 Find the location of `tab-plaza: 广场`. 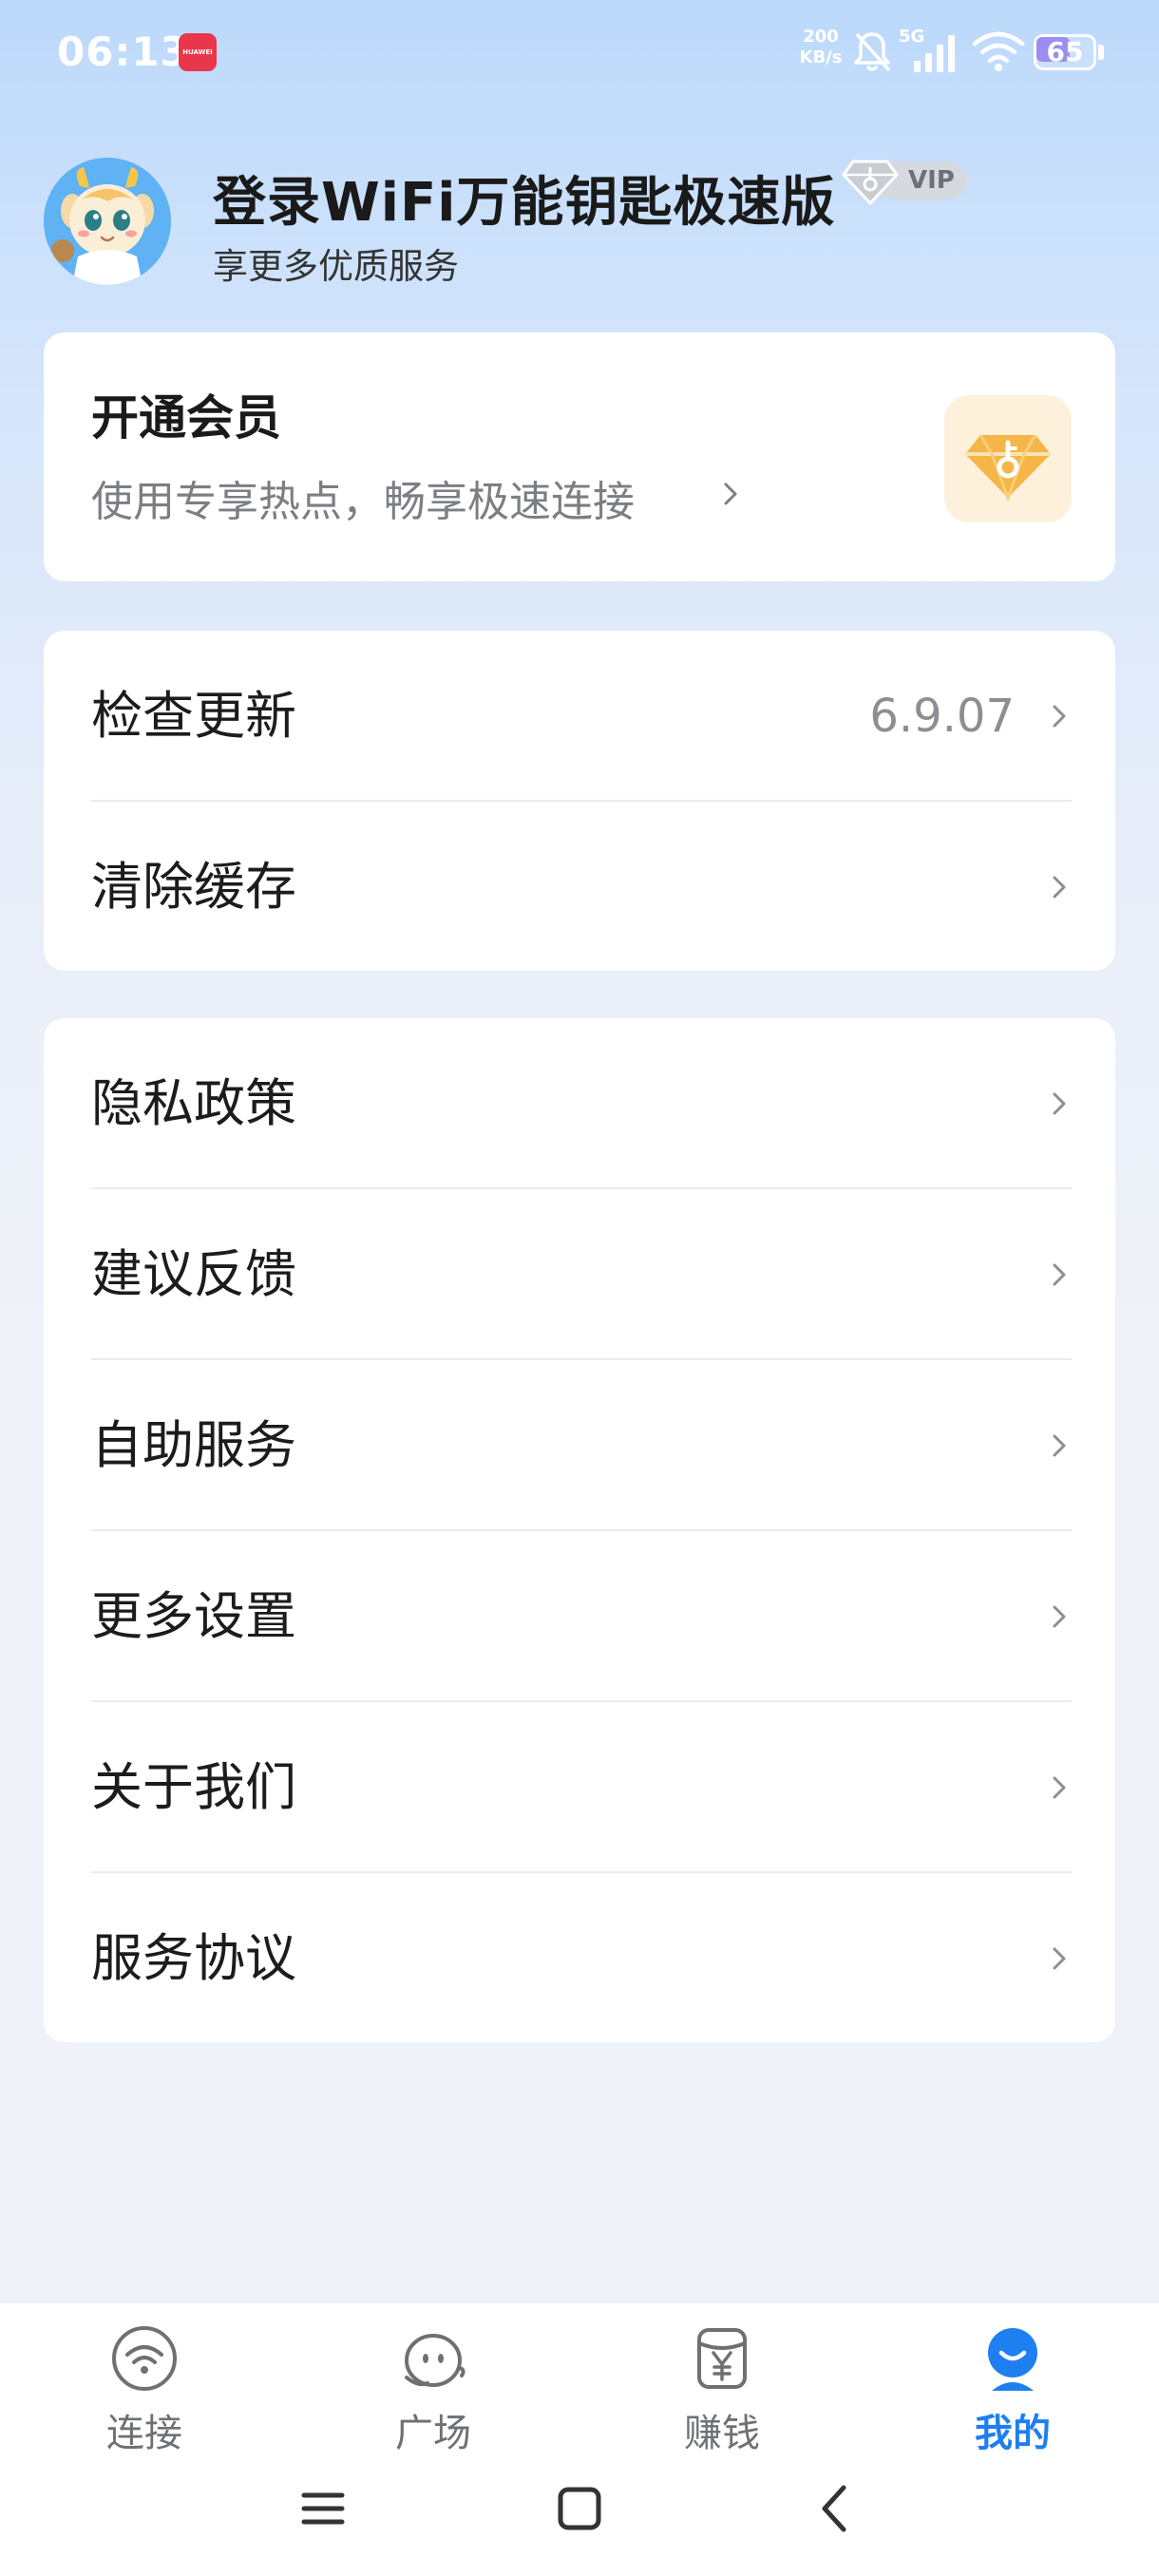

tab-plaza: 广场 is located at coordinates (433, 2386).